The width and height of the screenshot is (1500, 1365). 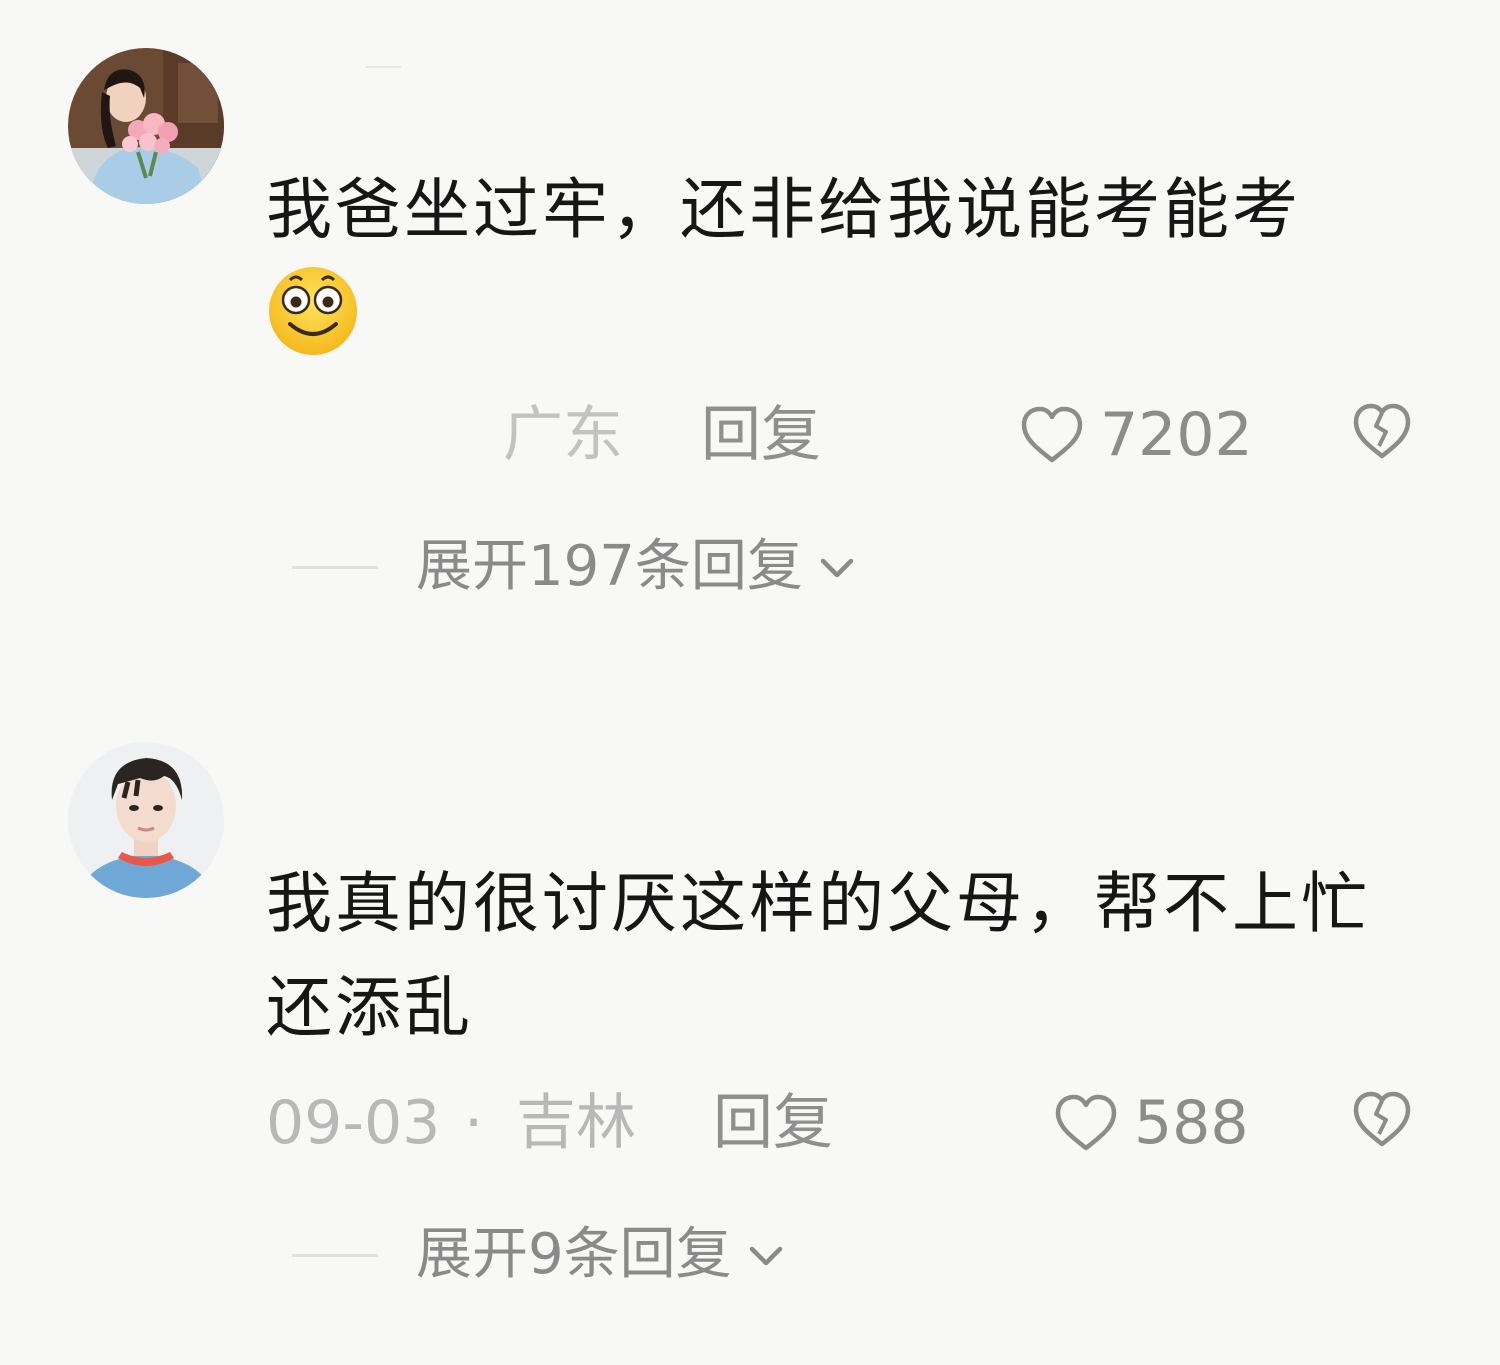 I want to click on expand-replies: 展开9条回复, so click(x=539, y=1255).